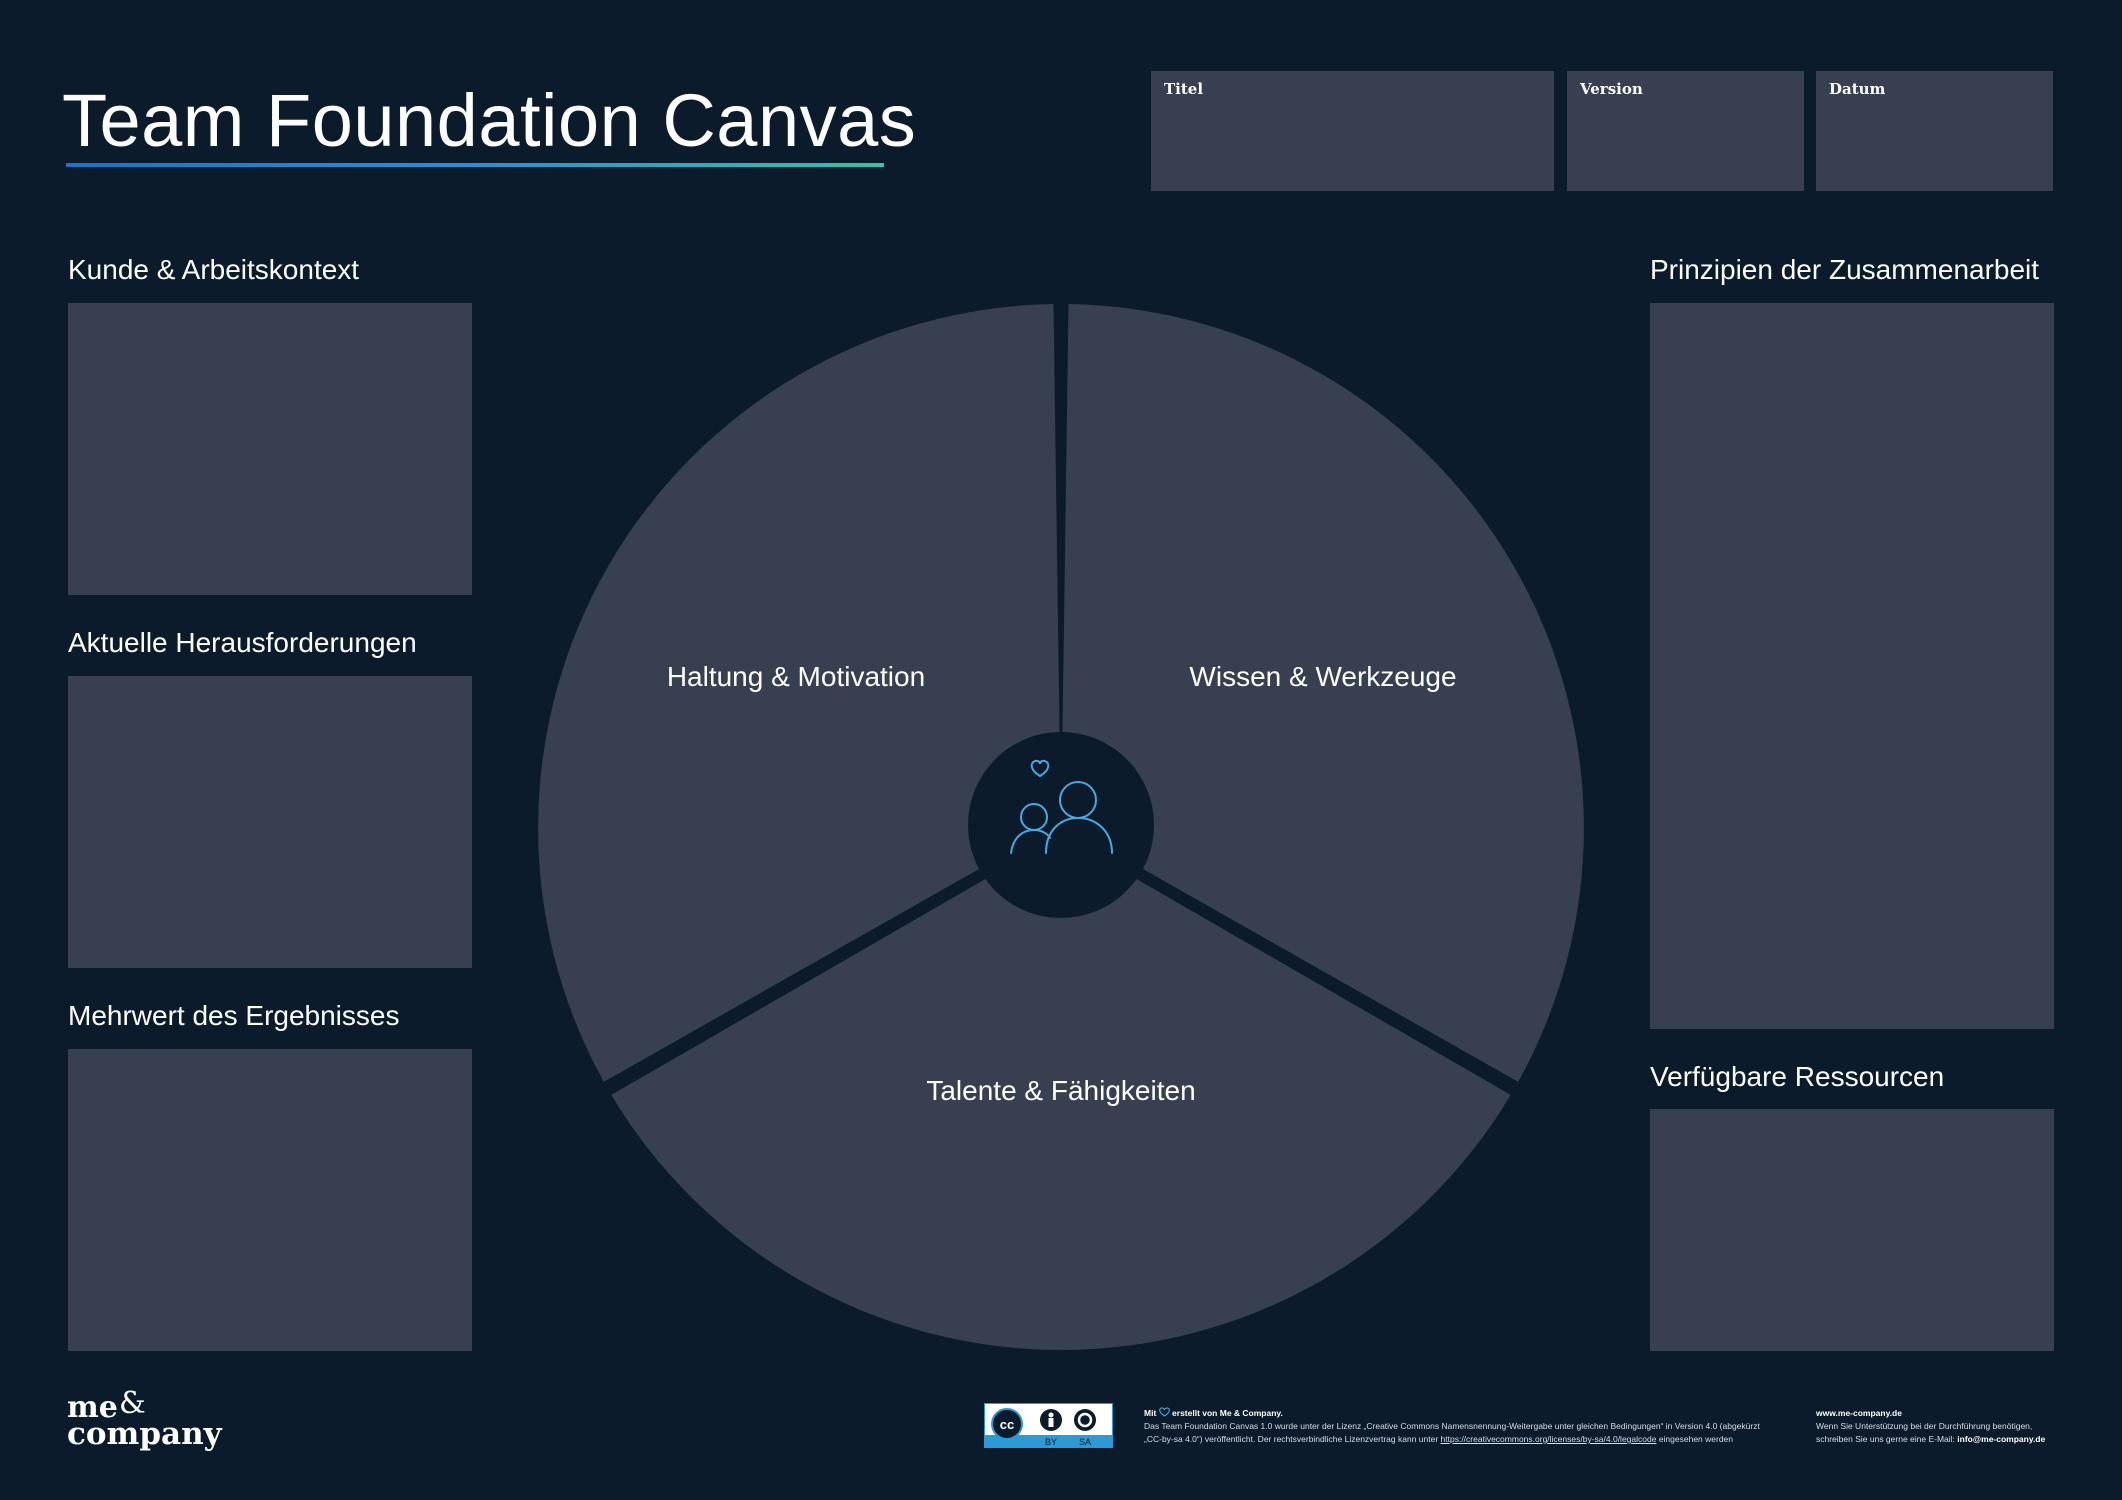  Describe the element at coordinates (2001, 1439) in the screenshot. I see `email-link: info@me-company.de` at that location.